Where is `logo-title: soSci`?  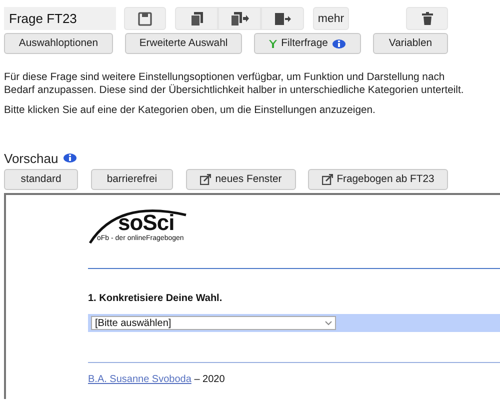 logo-title: soSci is located at coordinates (146, 223).